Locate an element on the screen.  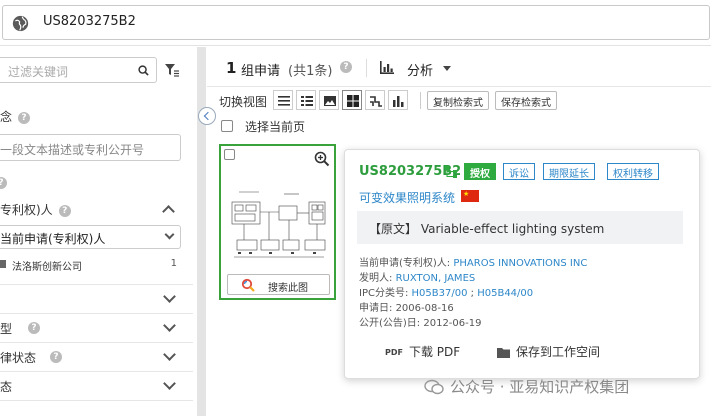
folder-icon is located at coordinates (503, 353).